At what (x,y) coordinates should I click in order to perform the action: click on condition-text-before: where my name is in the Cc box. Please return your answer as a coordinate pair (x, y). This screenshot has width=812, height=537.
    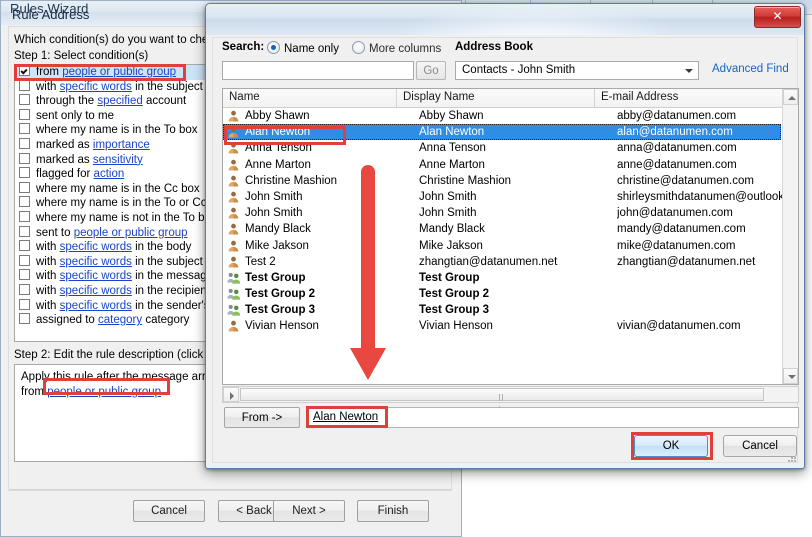
    Looking at the image, I should click on (118, 188).